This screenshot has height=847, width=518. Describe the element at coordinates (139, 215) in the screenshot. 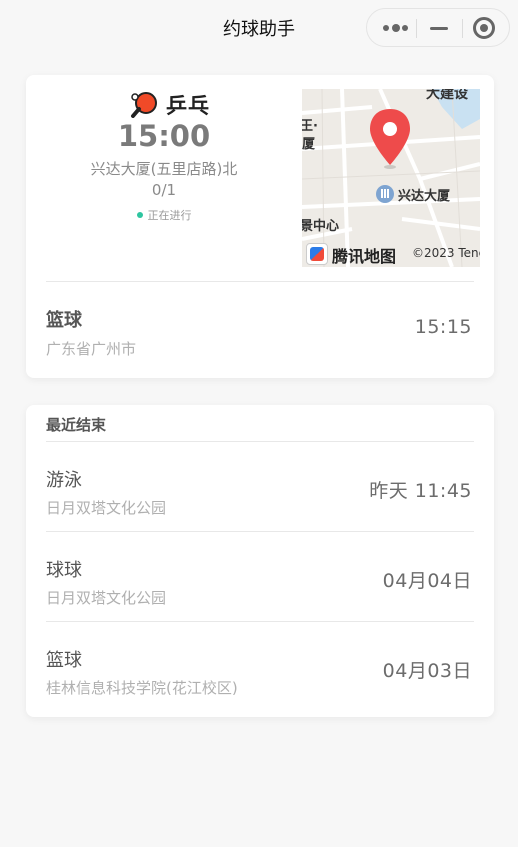

I see `status-dot-icon` at that location.